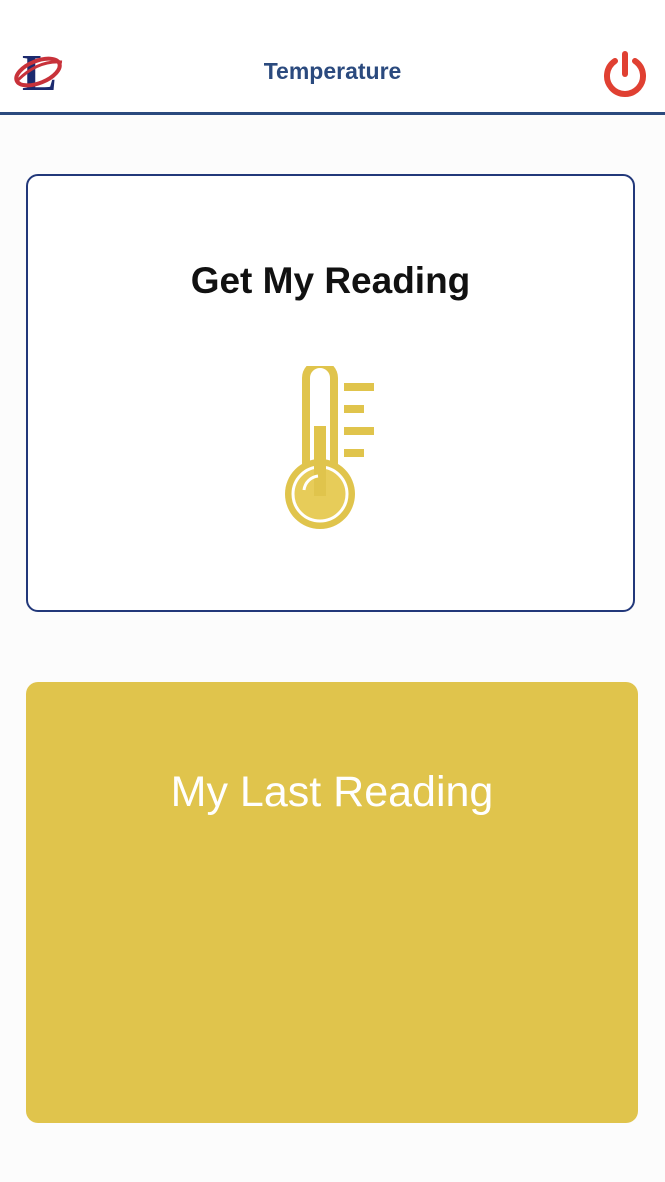  I want to click on top-bar: L Temperature, so click(332, 57).